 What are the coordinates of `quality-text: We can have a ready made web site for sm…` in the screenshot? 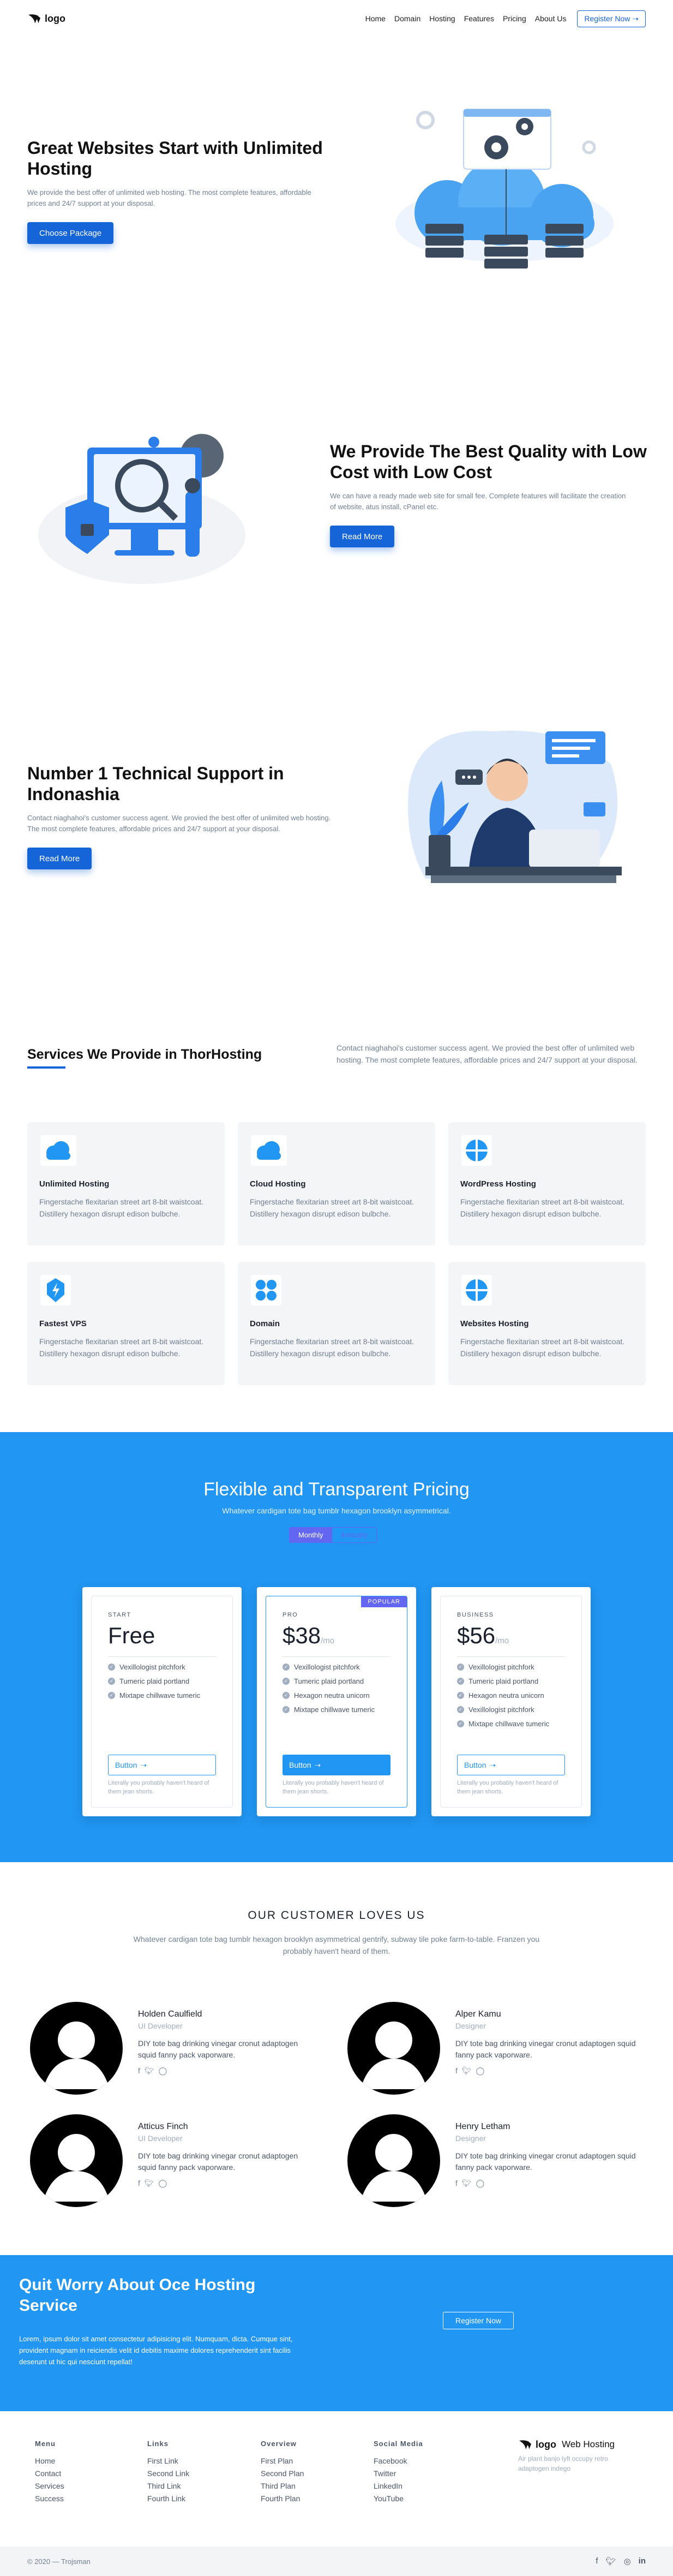 It's located at (478, 501).